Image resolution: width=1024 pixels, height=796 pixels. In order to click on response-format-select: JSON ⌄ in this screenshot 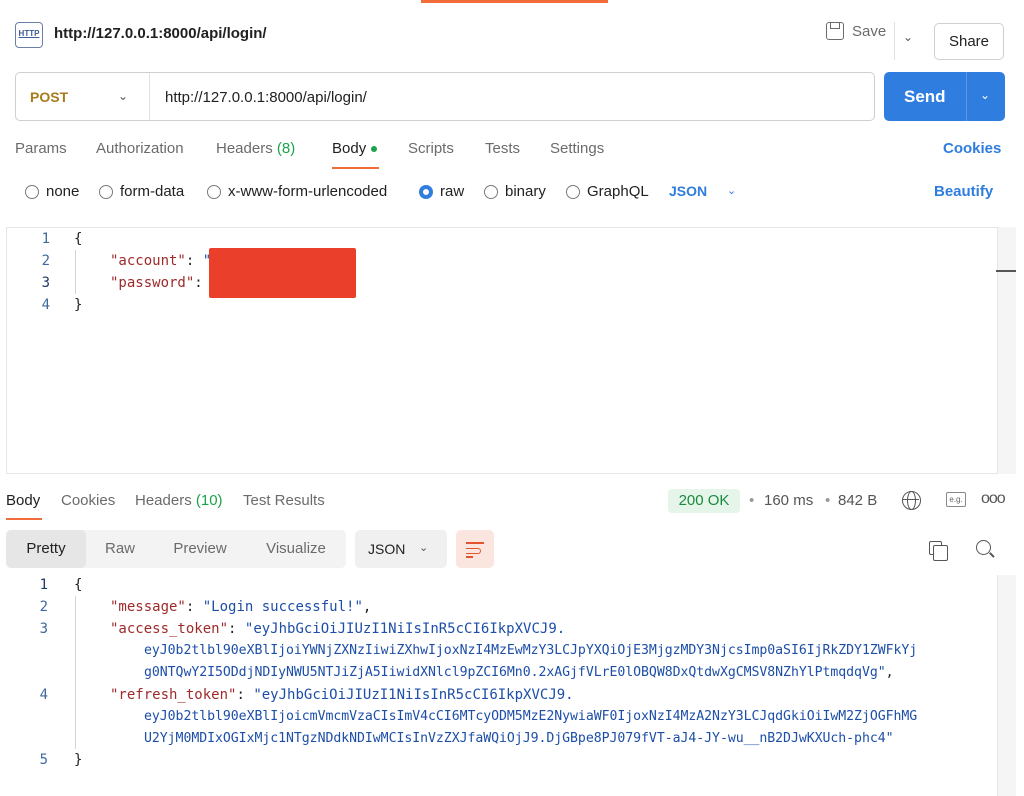, I will do `click(401, 549)`.